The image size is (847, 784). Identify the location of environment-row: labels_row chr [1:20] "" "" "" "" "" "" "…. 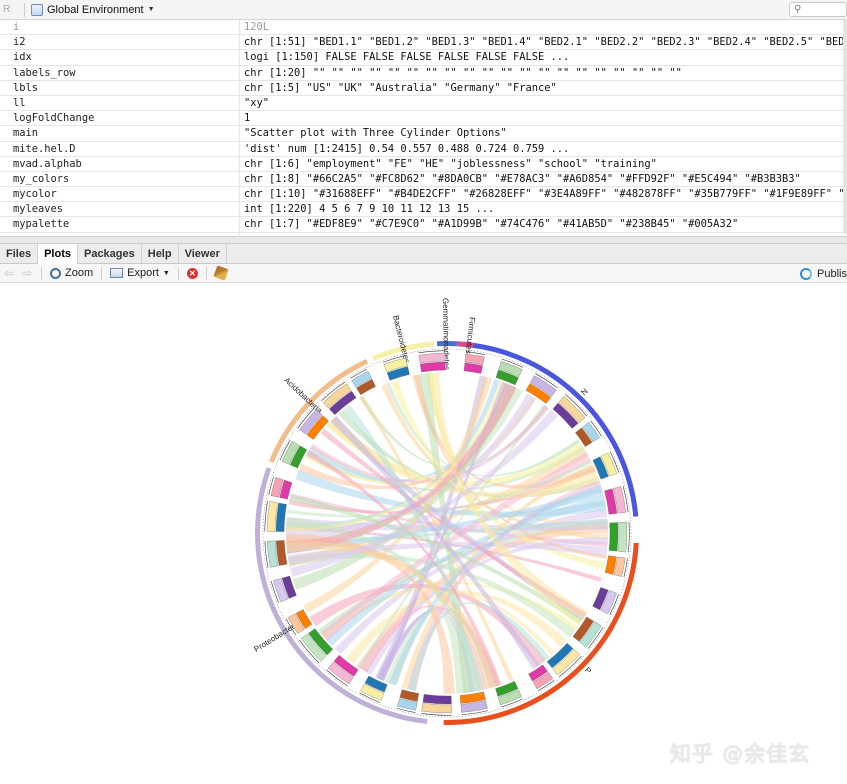
(423, 73).